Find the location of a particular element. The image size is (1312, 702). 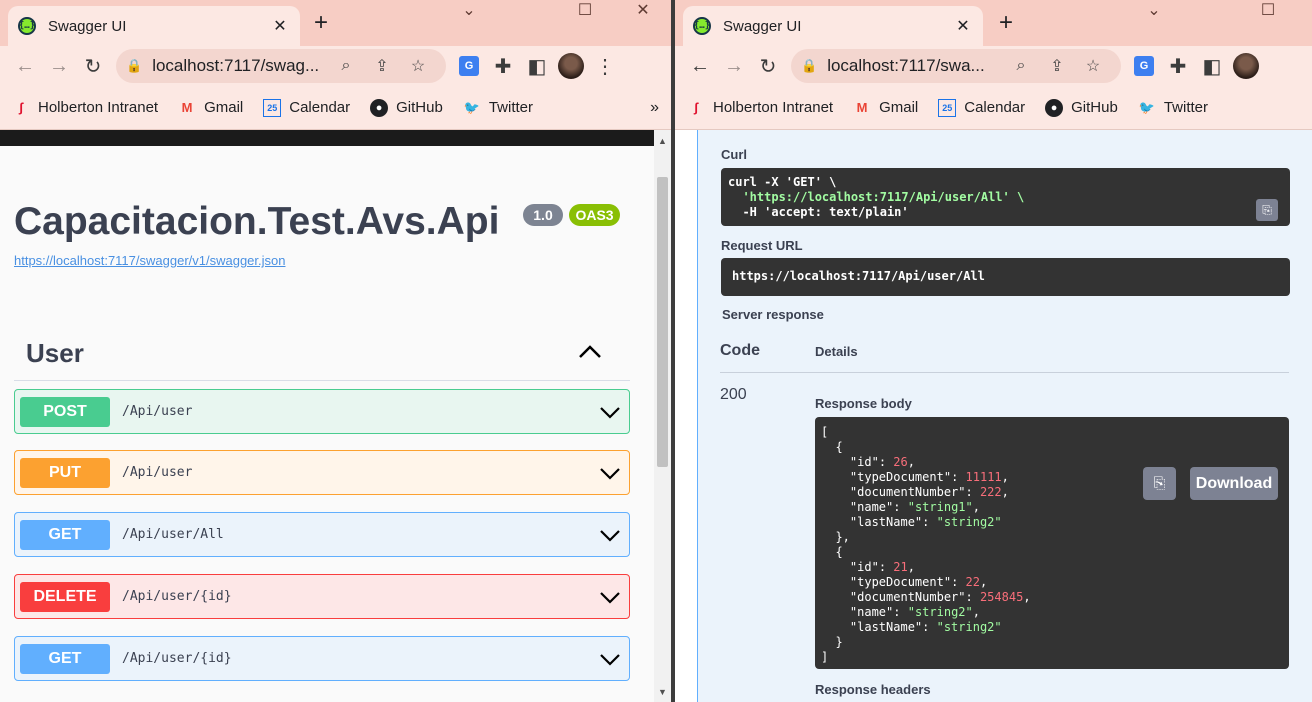

operation-get-user-all: GET /Api/user/All is located at coordinates (322, 534).